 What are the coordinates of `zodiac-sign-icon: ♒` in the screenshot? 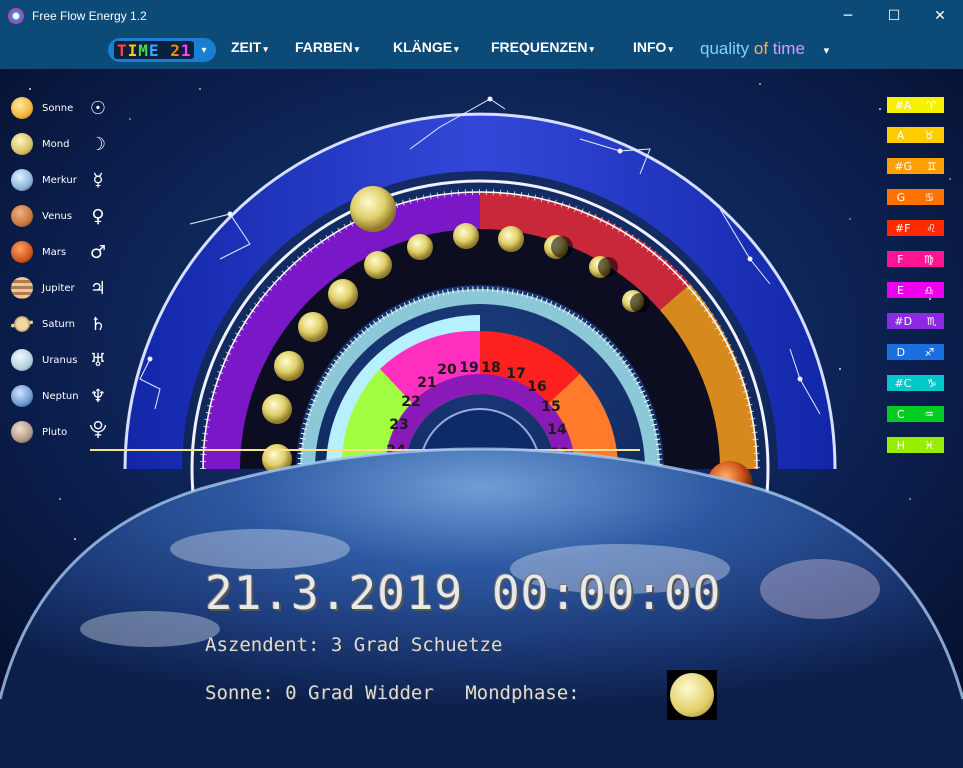 It's located at (929, 414).